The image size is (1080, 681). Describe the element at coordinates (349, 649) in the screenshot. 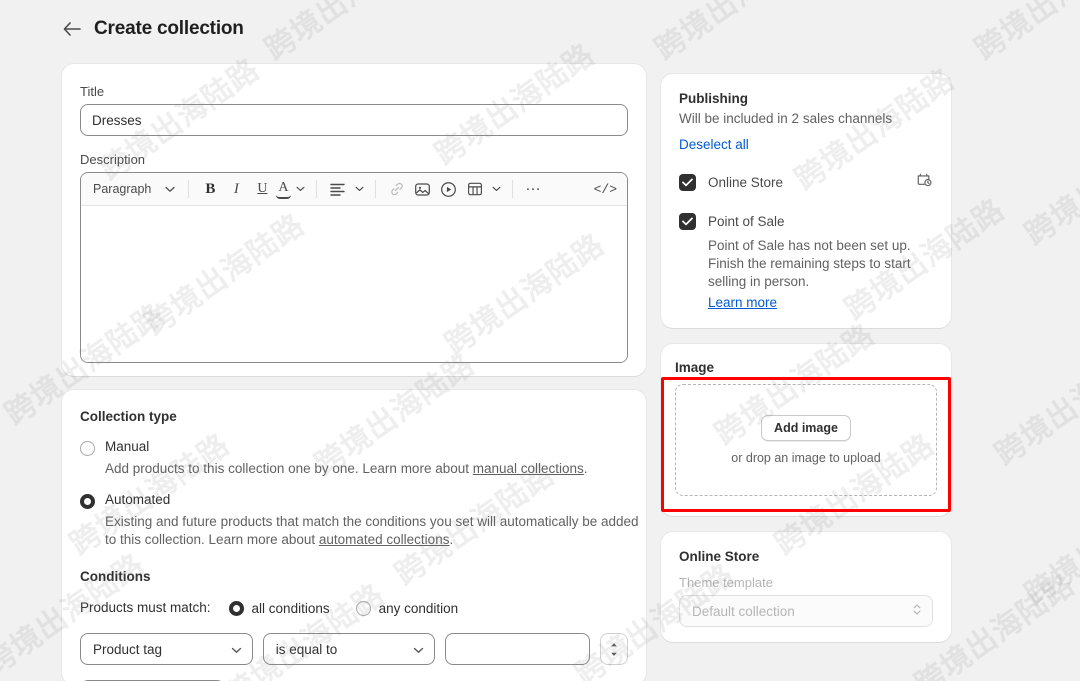

I see `condition-operator-select: is equal to` at that location.